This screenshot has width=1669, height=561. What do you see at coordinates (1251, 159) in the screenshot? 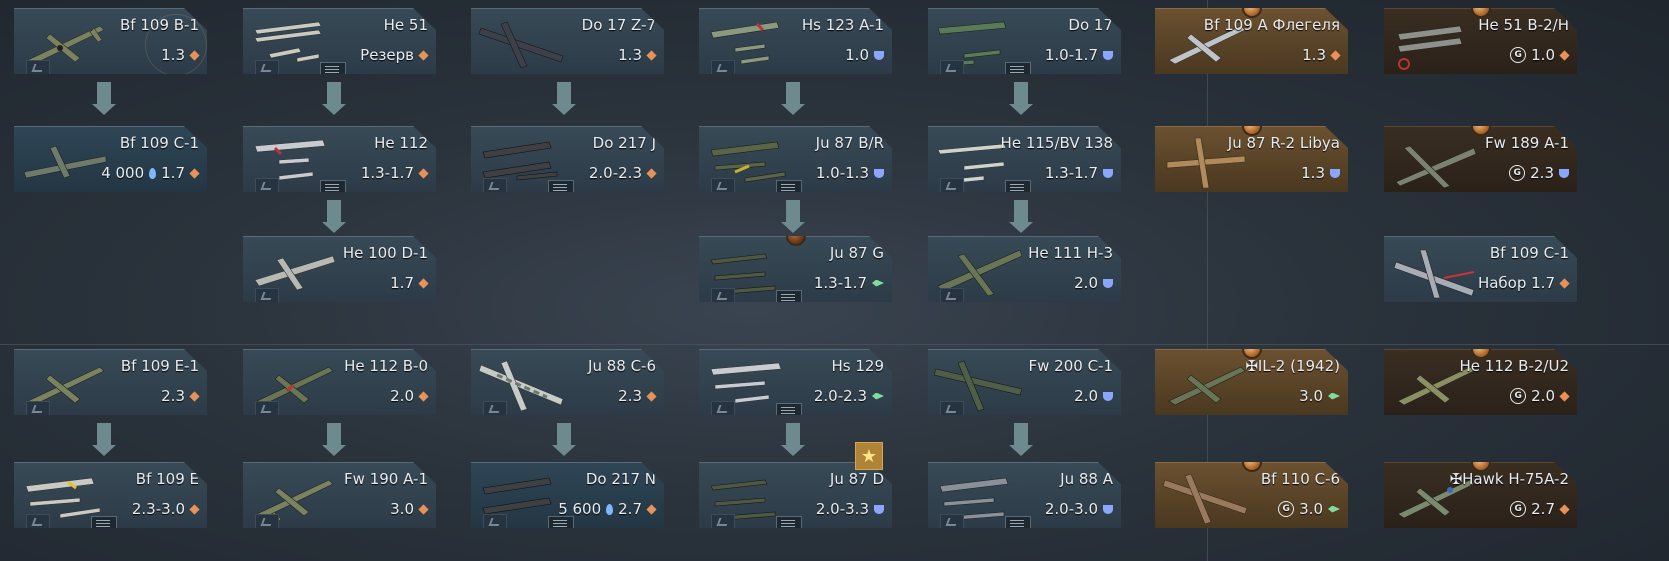
I see `vehicle-card-ju87r2-libya: Ju 87 R-2 Libya 1.3` at bounding box center [1251, 159].